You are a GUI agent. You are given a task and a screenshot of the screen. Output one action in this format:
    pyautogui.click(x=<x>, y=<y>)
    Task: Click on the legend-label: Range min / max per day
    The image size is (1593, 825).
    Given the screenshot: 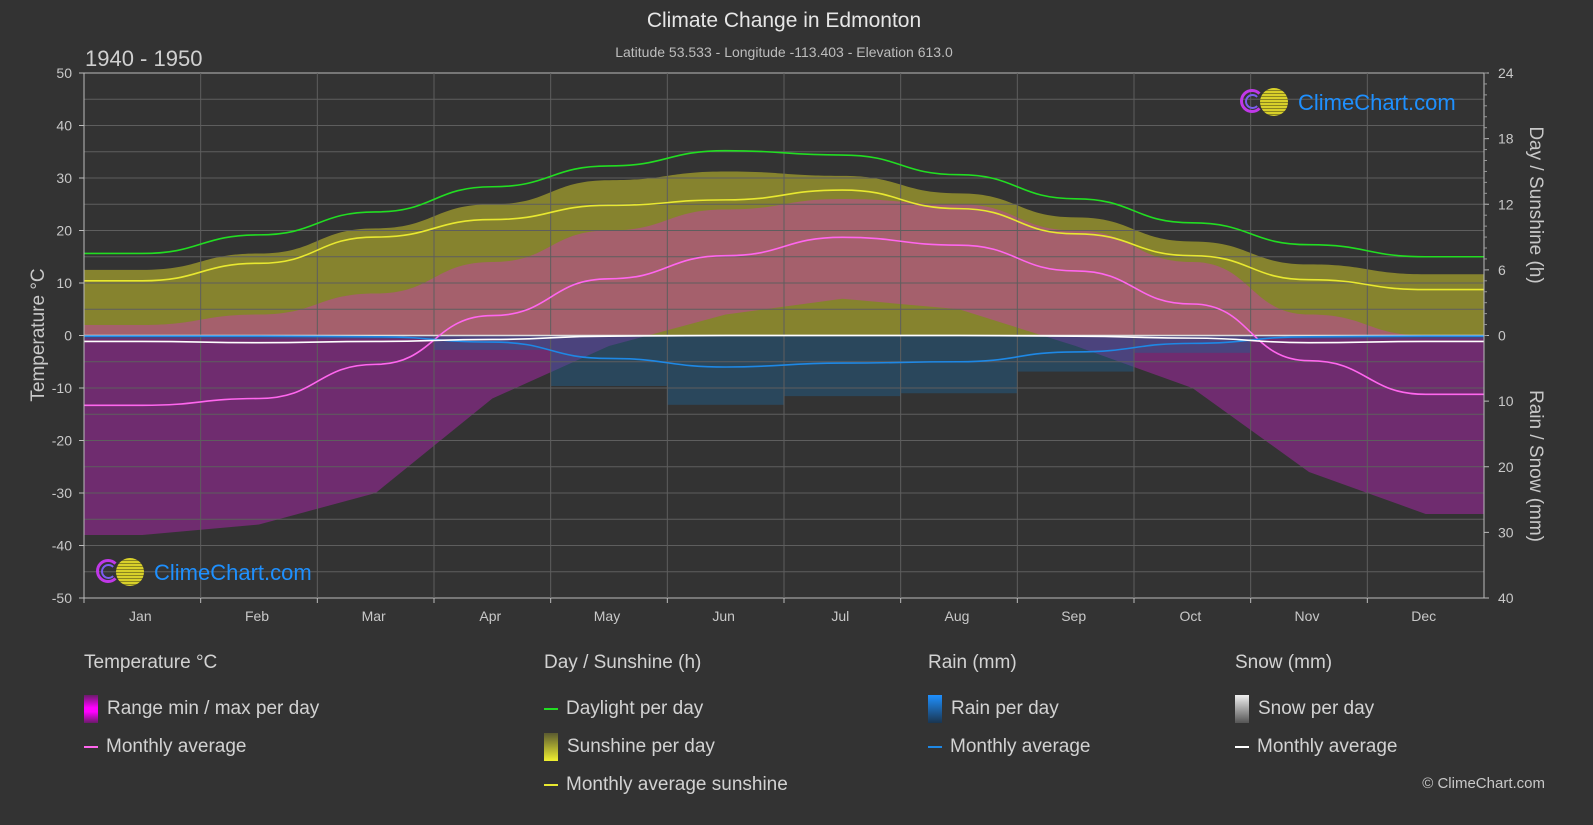 What is the action you would take?
    pyautogui.click(x=213, y=708)
    